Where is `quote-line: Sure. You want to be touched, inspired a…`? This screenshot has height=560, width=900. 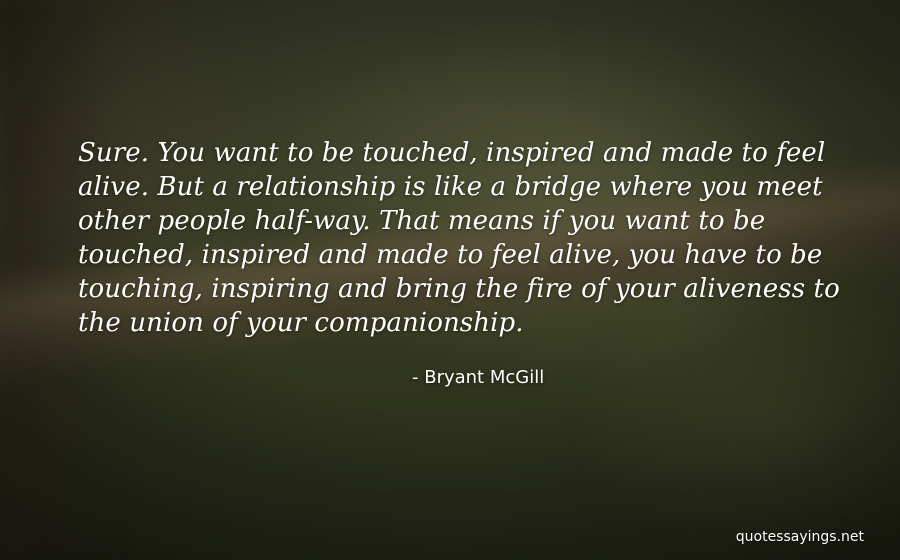
quote-line: Sure. You want to be touched, inspired a… is located at coordinates (452, 153).